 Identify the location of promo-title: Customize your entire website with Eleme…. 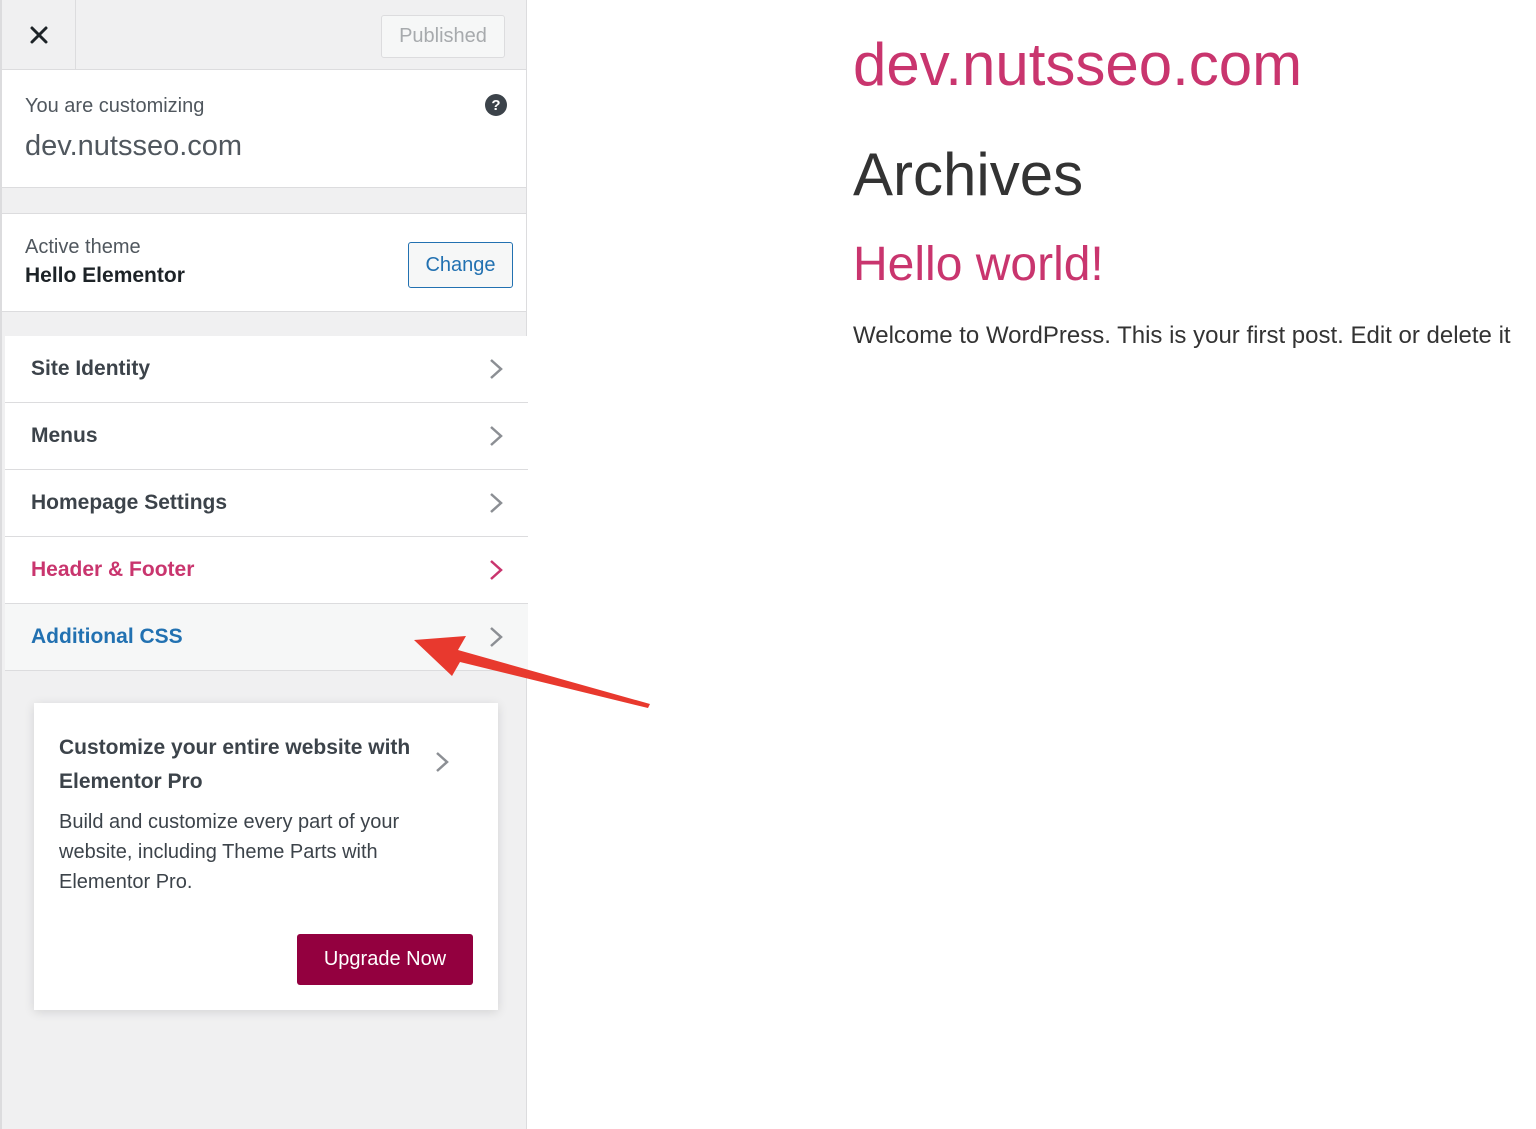
(235, 764).